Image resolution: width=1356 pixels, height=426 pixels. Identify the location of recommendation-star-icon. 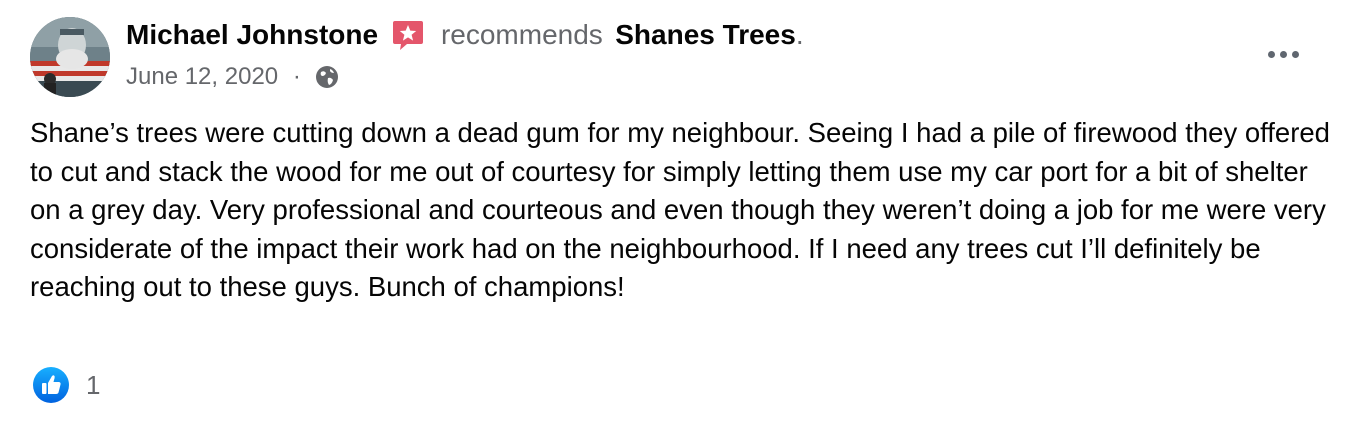
(407, 35).